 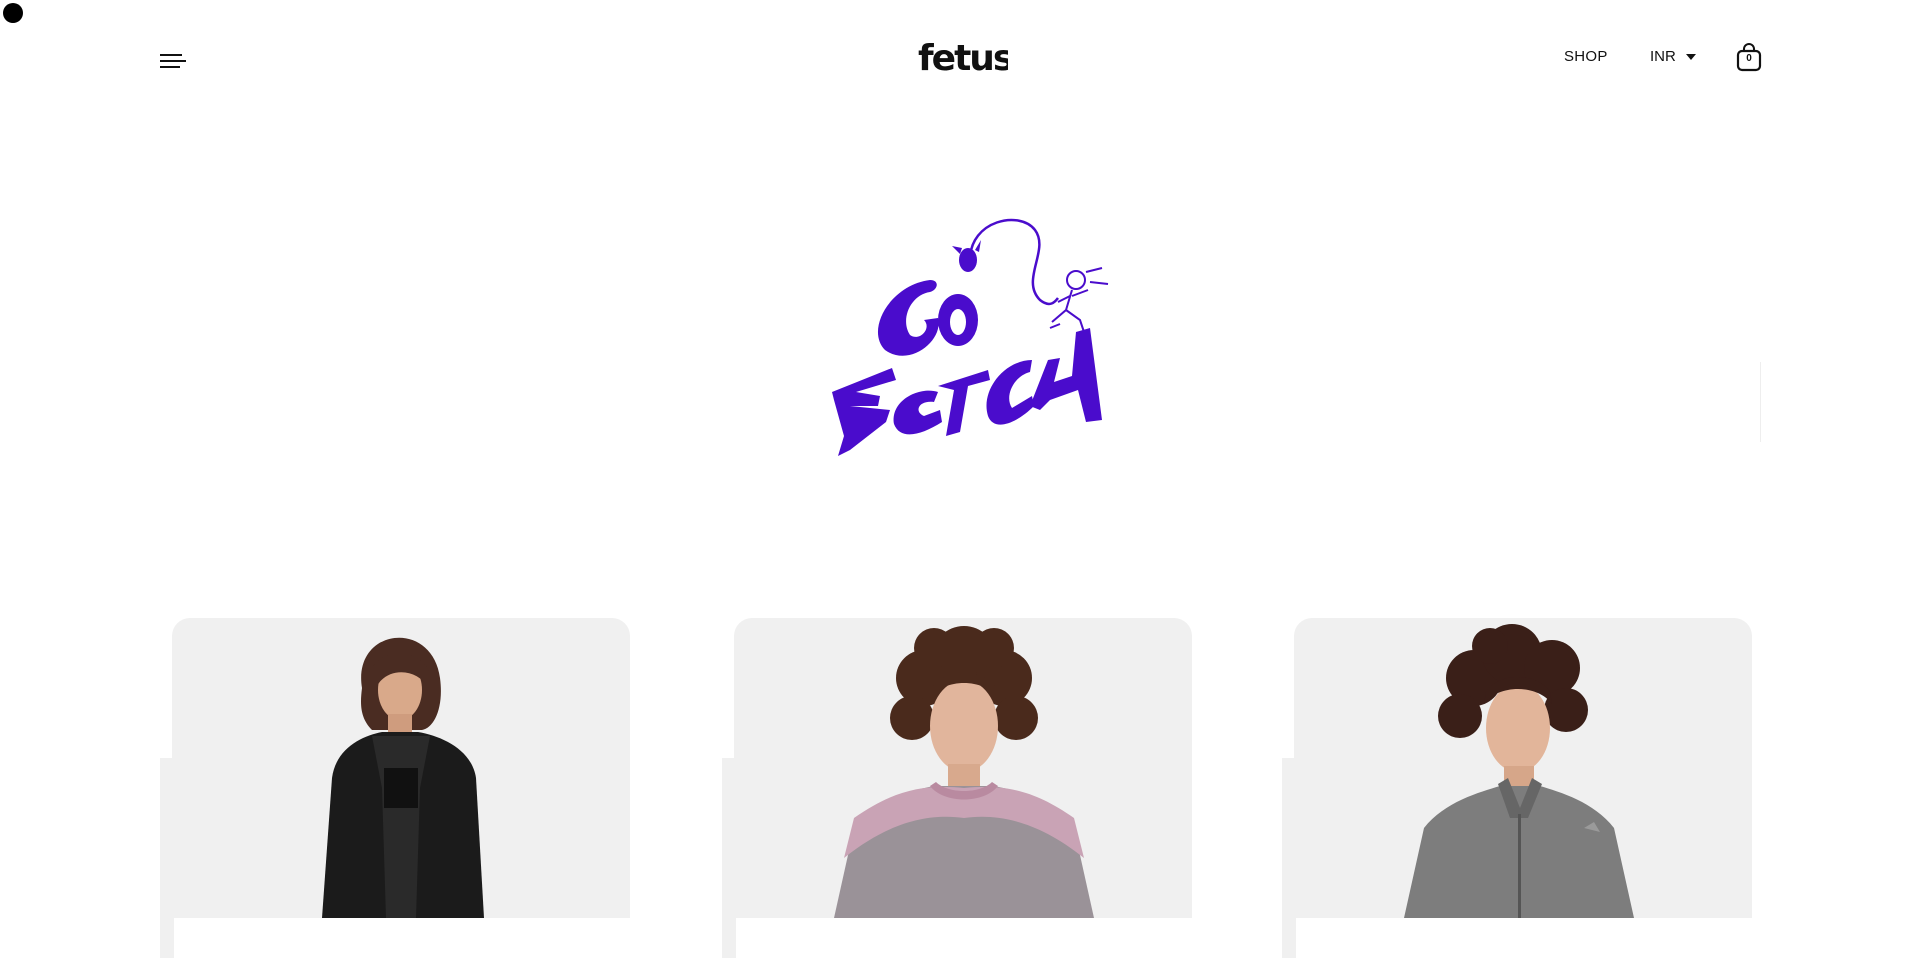 What do you see at coordinates (970, 337) in the screenshot?
I see `go-fetch-illustration` at bounding box center [970, 337].